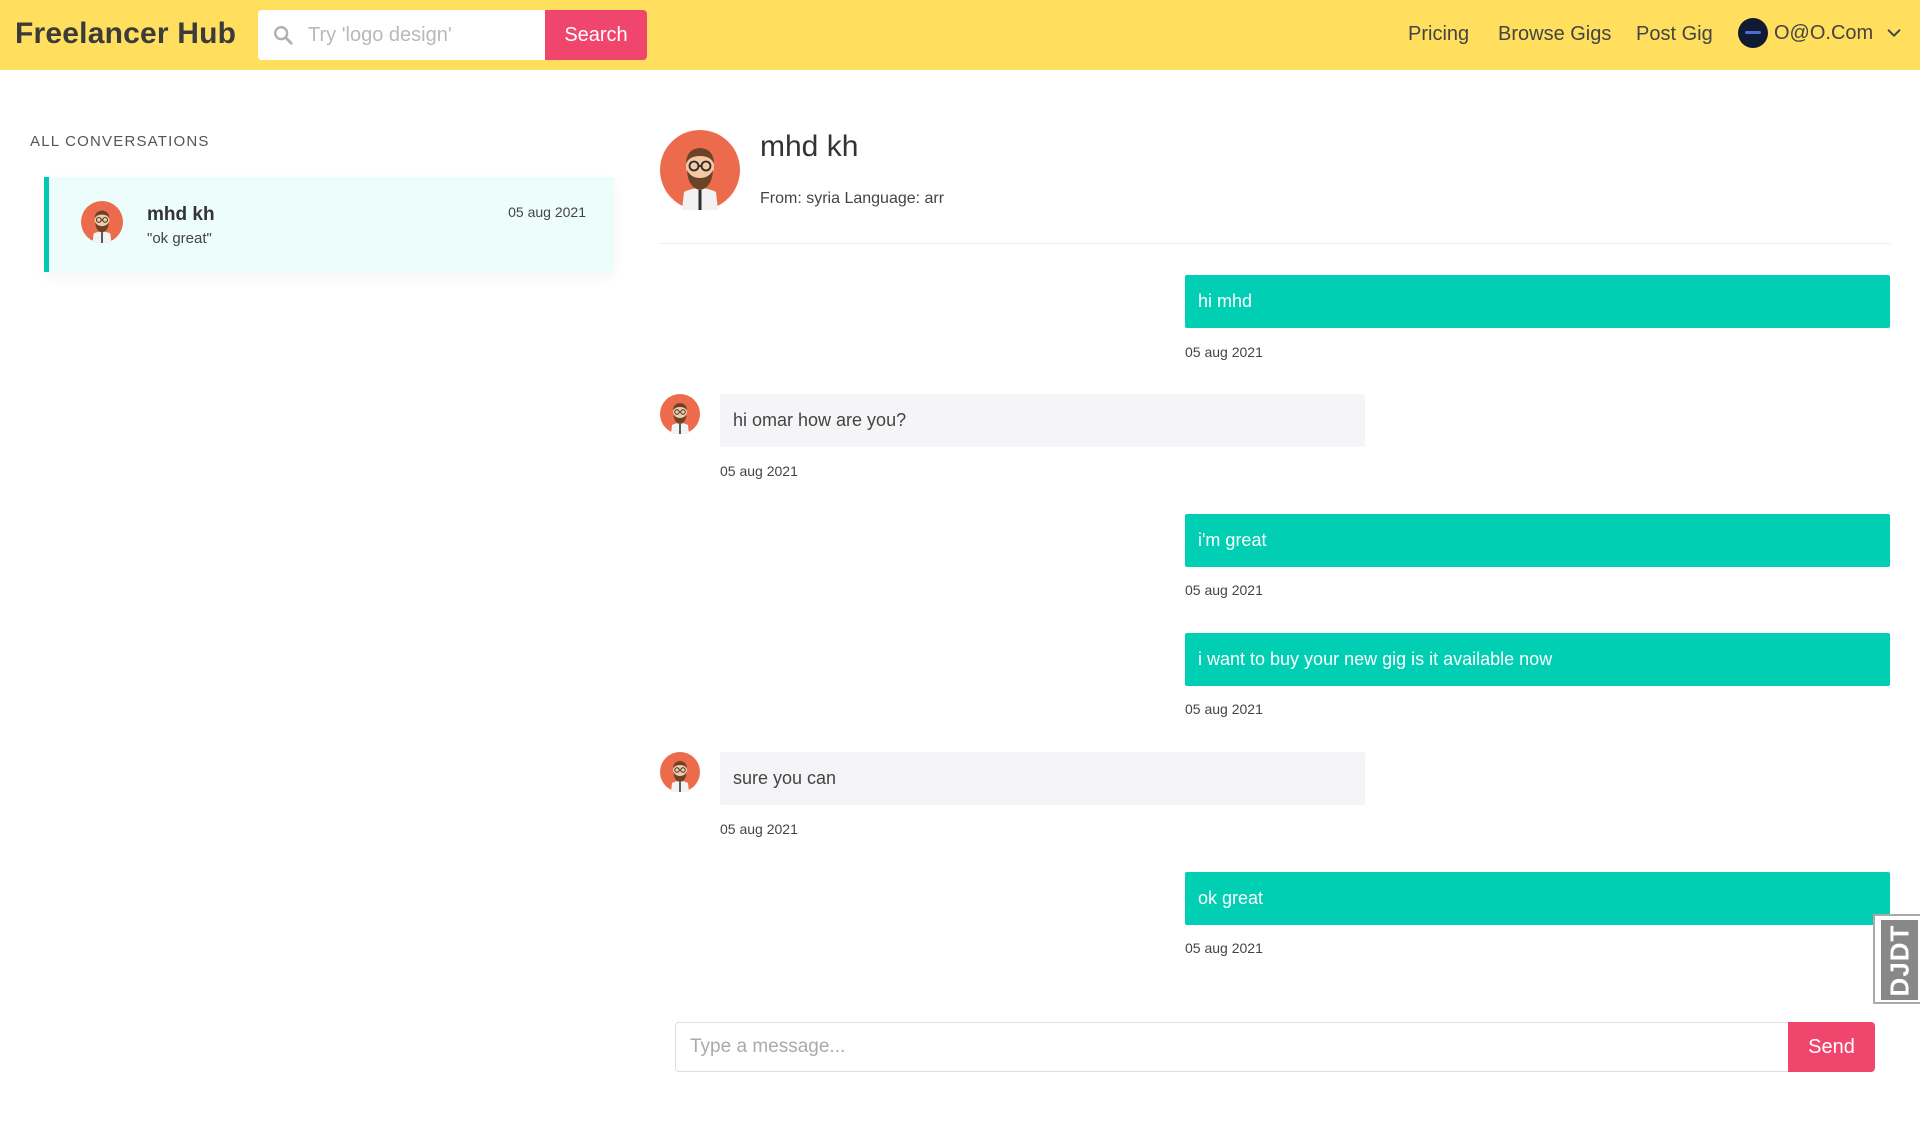  Describe the element at coordinates (423, 35) in the screenshot. I see `search-input` at that location.